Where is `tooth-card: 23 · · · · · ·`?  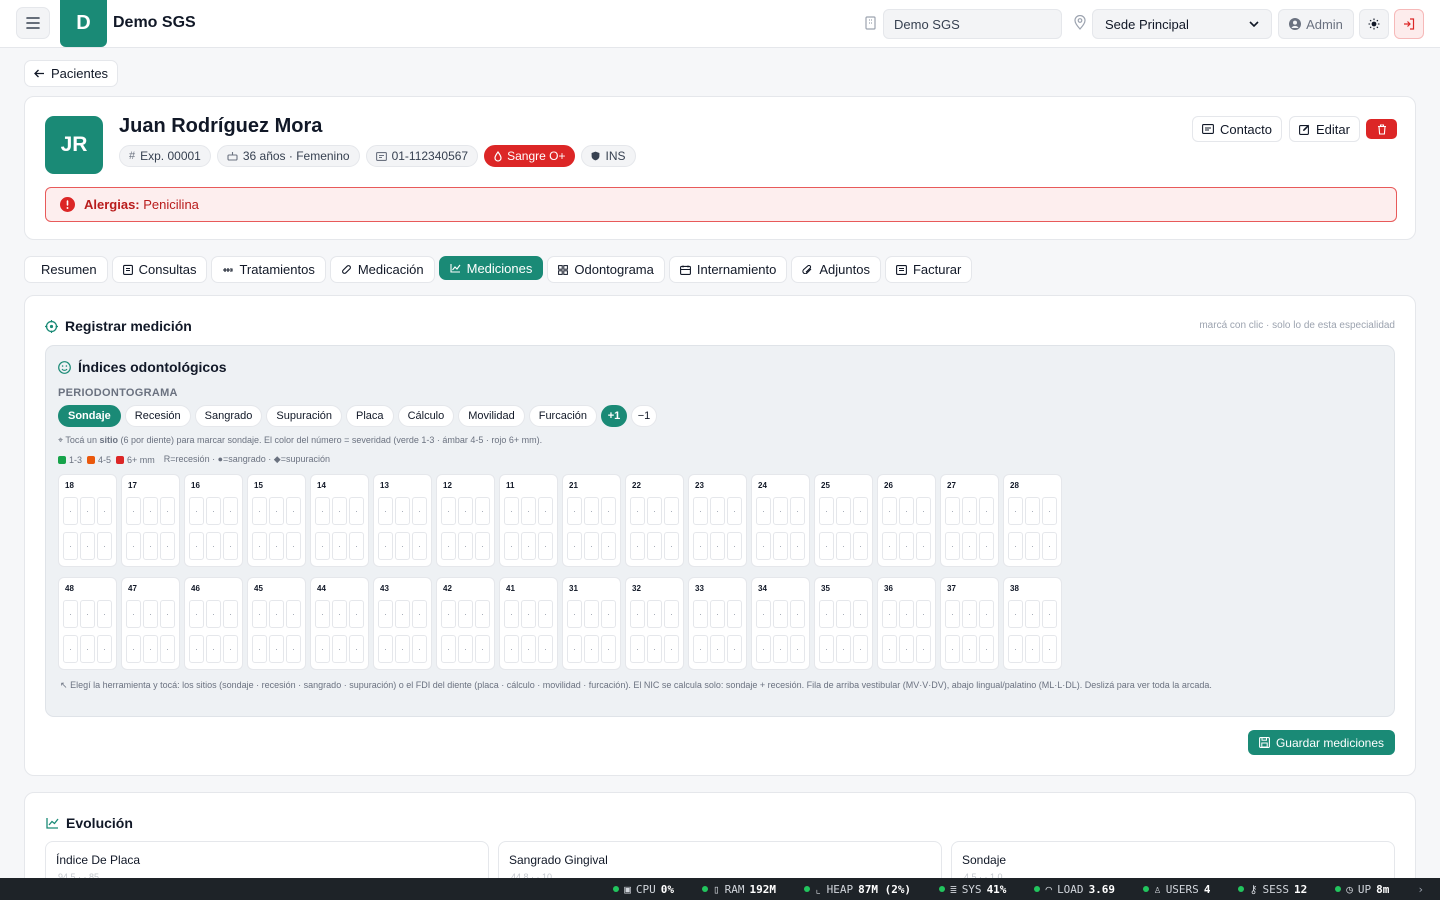 tooth-card: 23 · · · · · · is located at coordinates (717, 520).